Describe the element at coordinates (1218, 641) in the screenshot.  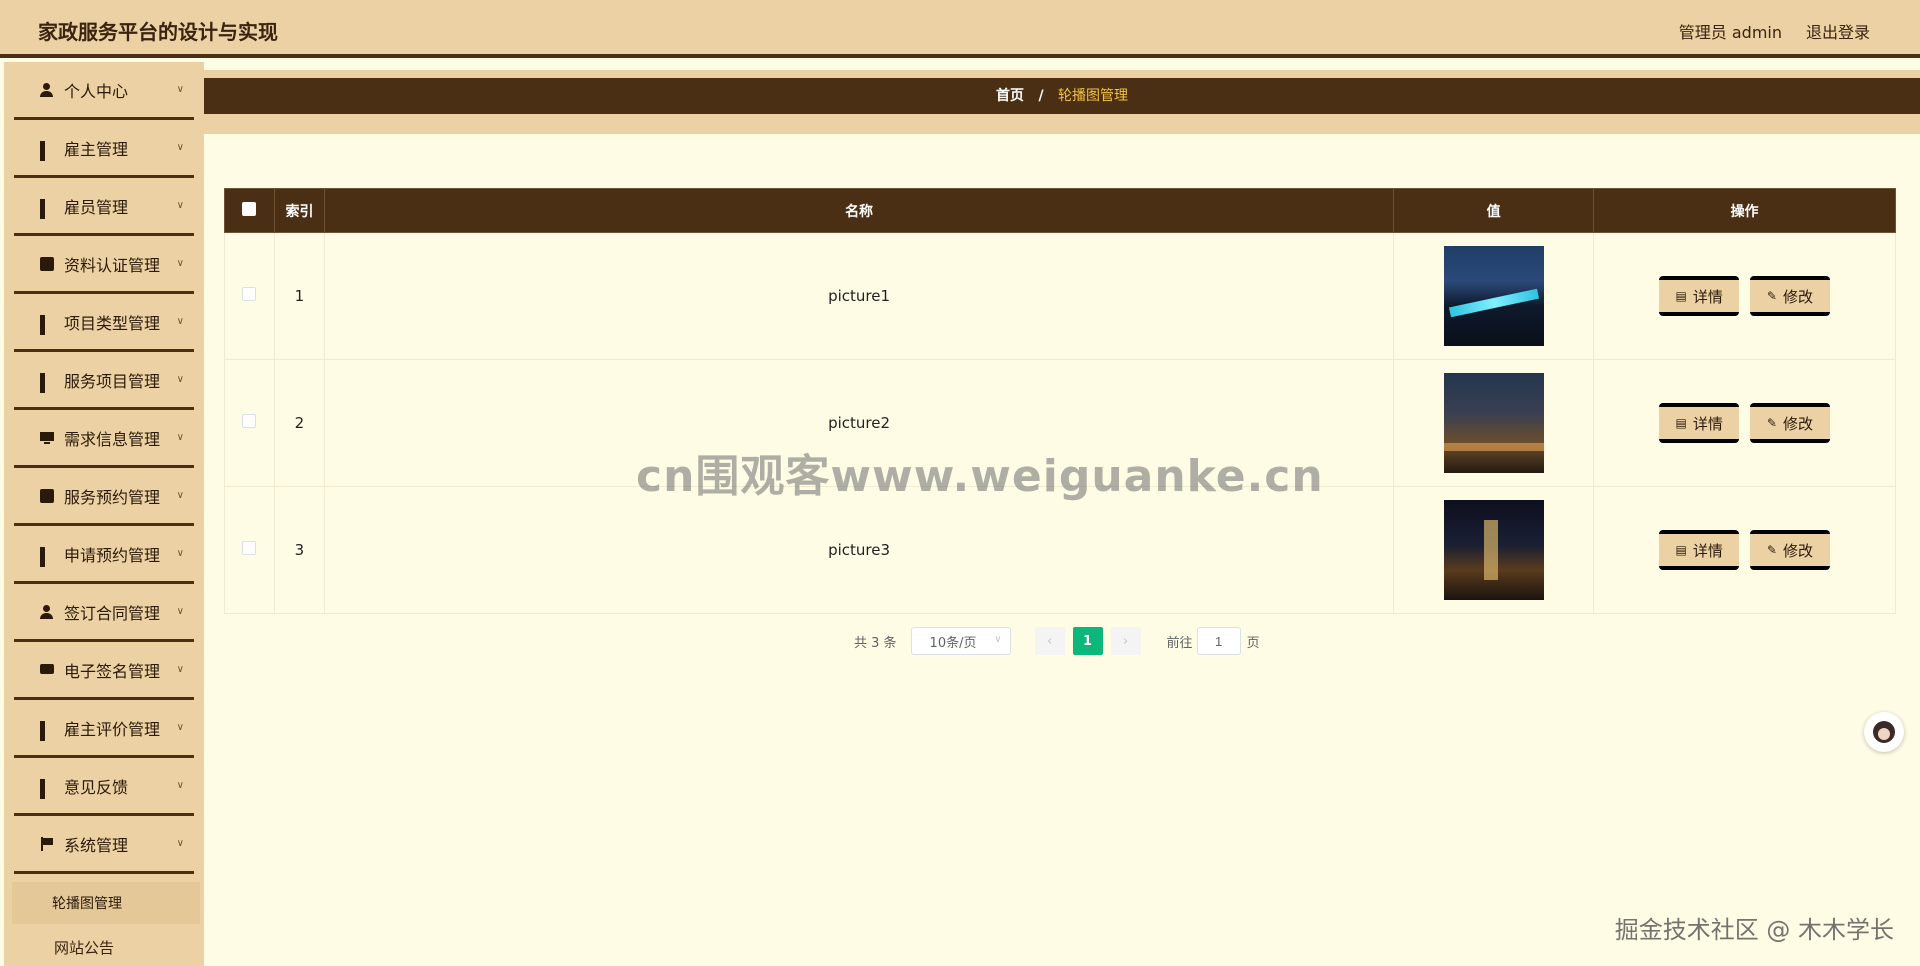
I see `goto-page-input` at that location.